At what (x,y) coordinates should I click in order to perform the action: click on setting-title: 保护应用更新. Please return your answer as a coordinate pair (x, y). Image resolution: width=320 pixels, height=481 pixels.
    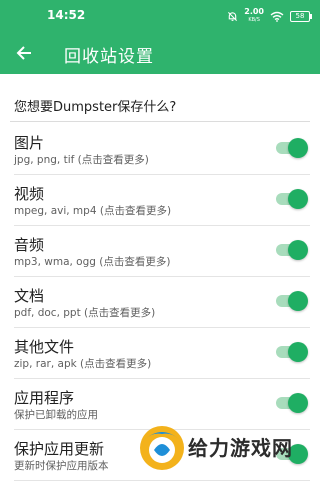
    Looking at the image, I should click on (59, 449).